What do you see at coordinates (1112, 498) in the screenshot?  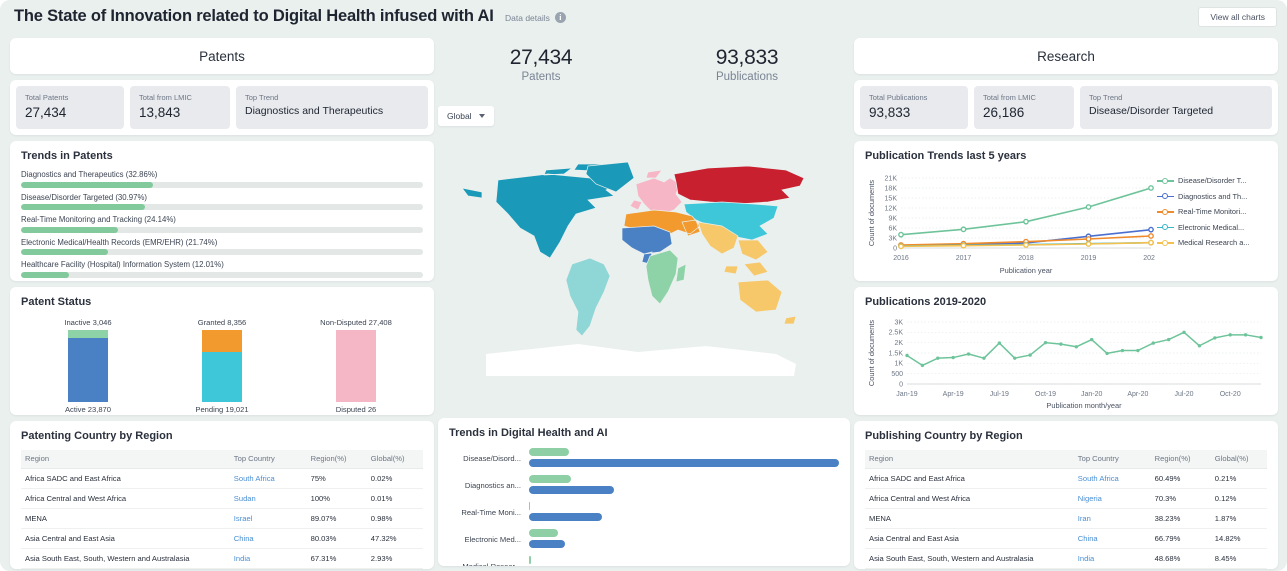 I see `table-cell-country-link: Nigeria` at bounding box center [1112, 498].